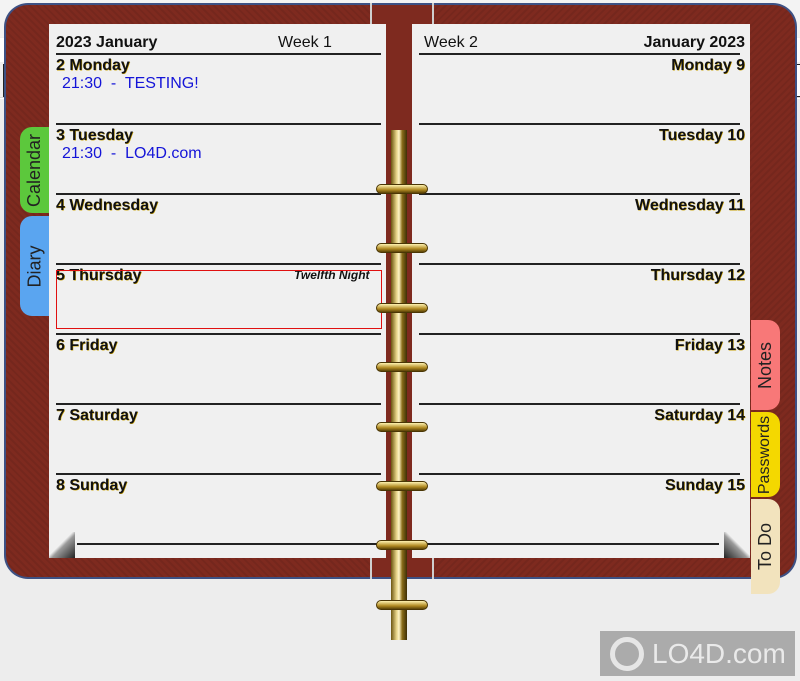 This screenshot has width=800, height=681. I want to click on day-label: 7 Saturday, so click(97, 416).